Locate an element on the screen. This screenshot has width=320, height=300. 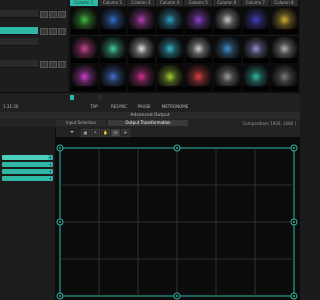
hand-icon: ✋ is located at coordinates (105, 133).